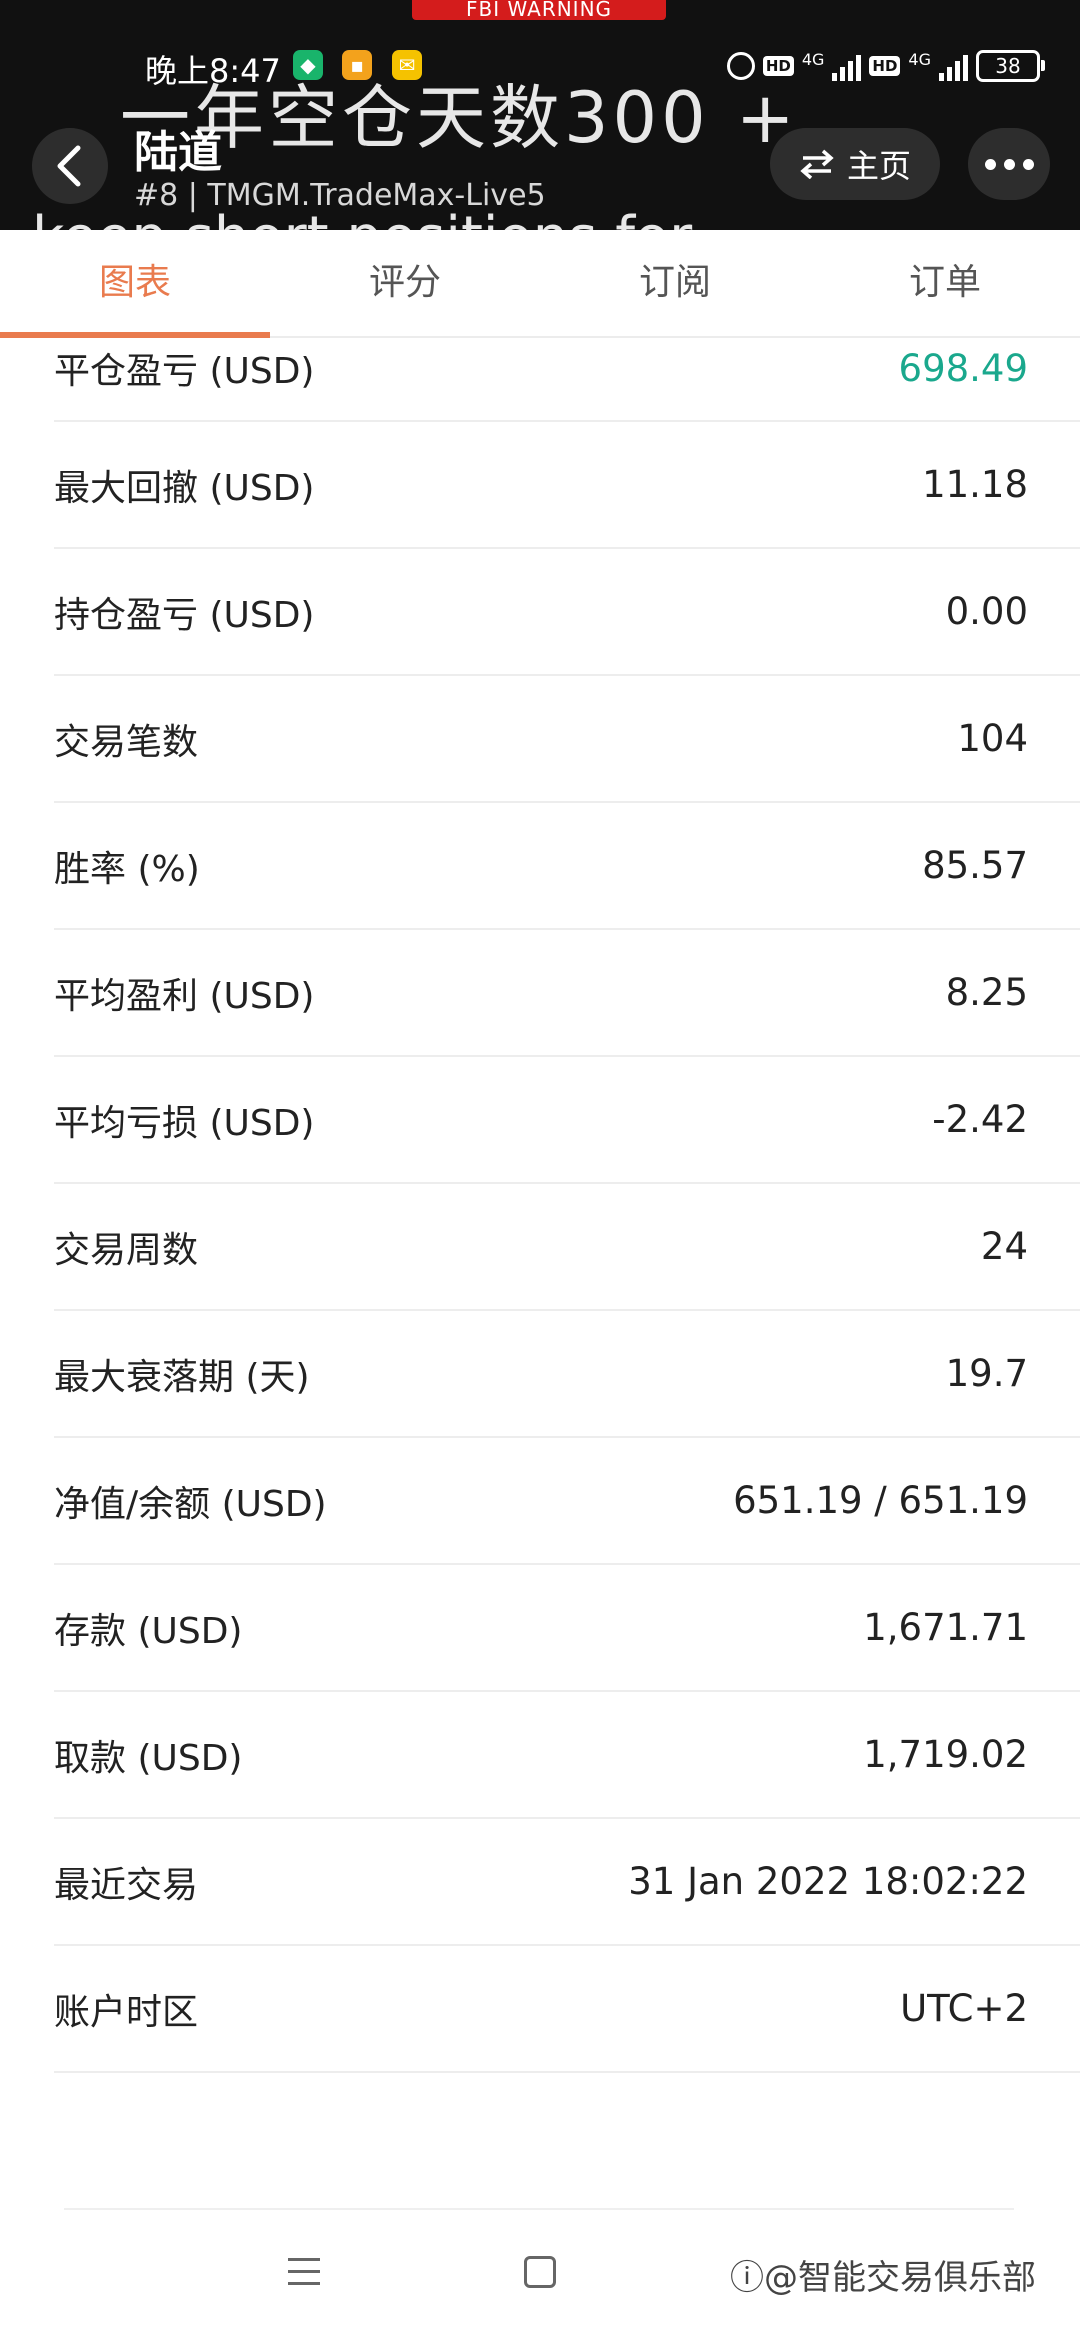  I want to click on stat-value: 19.7, so click(986, 1373).